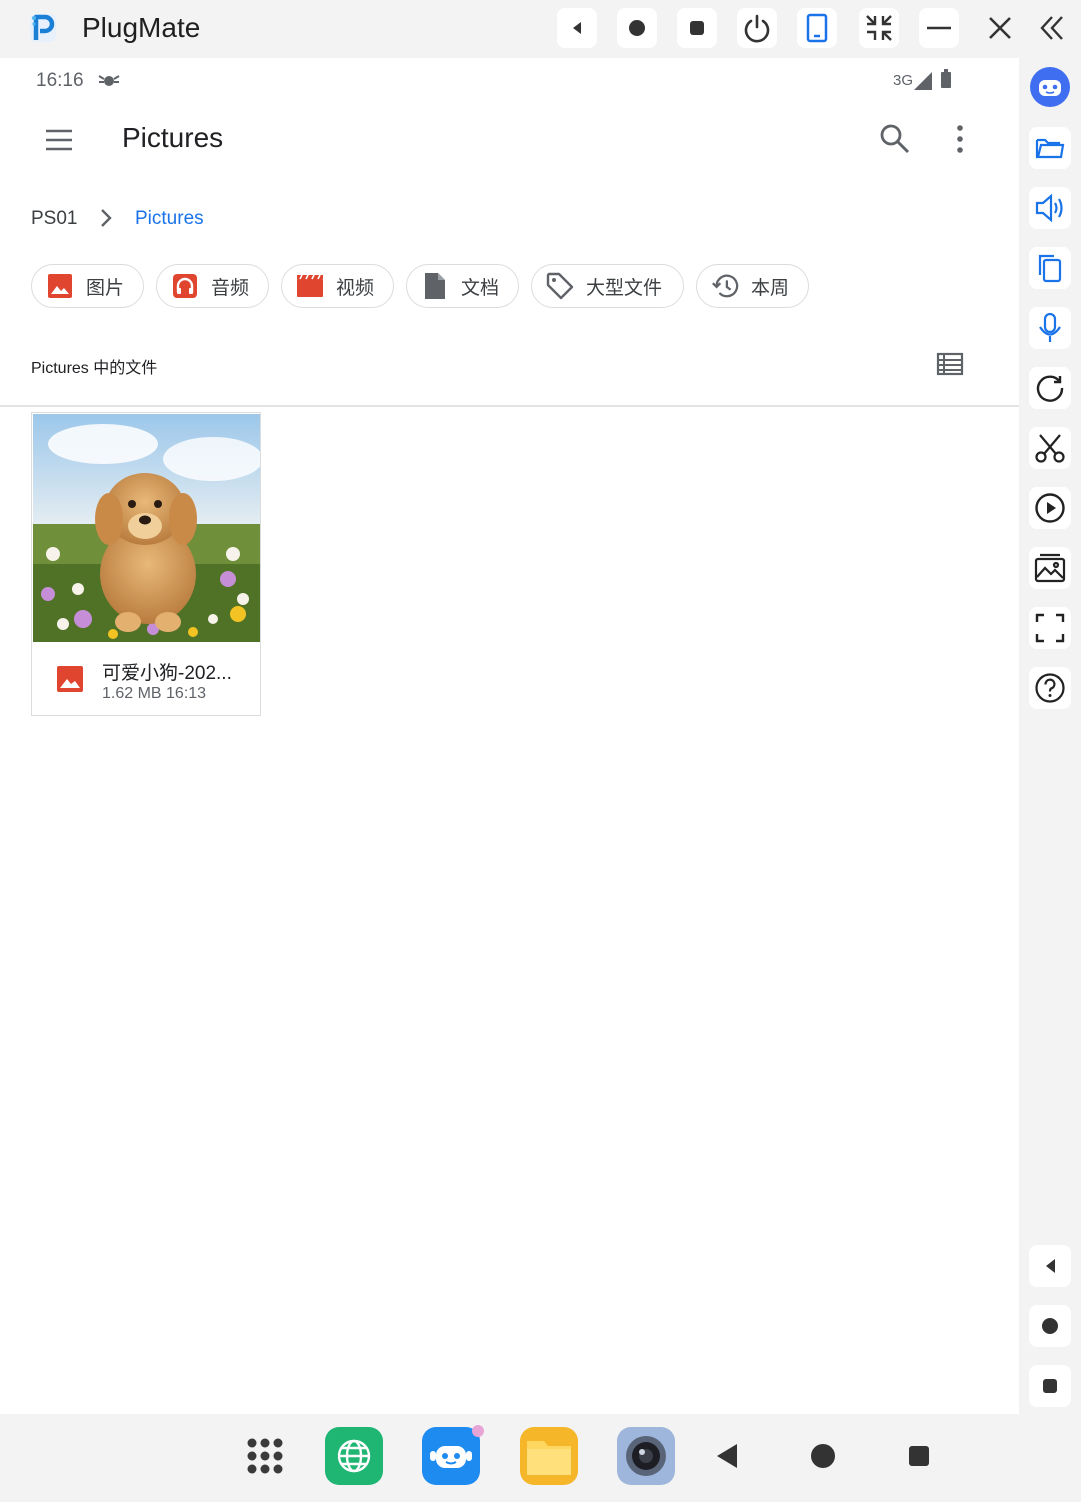  I want to click on power-icon, so click(757, 28).